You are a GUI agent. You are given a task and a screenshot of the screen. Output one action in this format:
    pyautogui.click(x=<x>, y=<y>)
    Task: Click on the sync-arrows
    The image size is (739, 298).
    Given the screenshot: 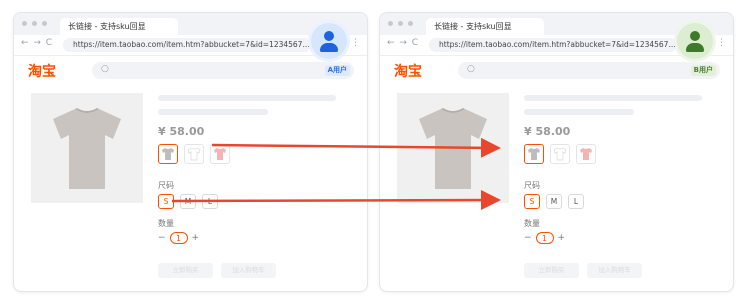 What is the action you would take?
    pyautogui.click(x=336, y=174)
    